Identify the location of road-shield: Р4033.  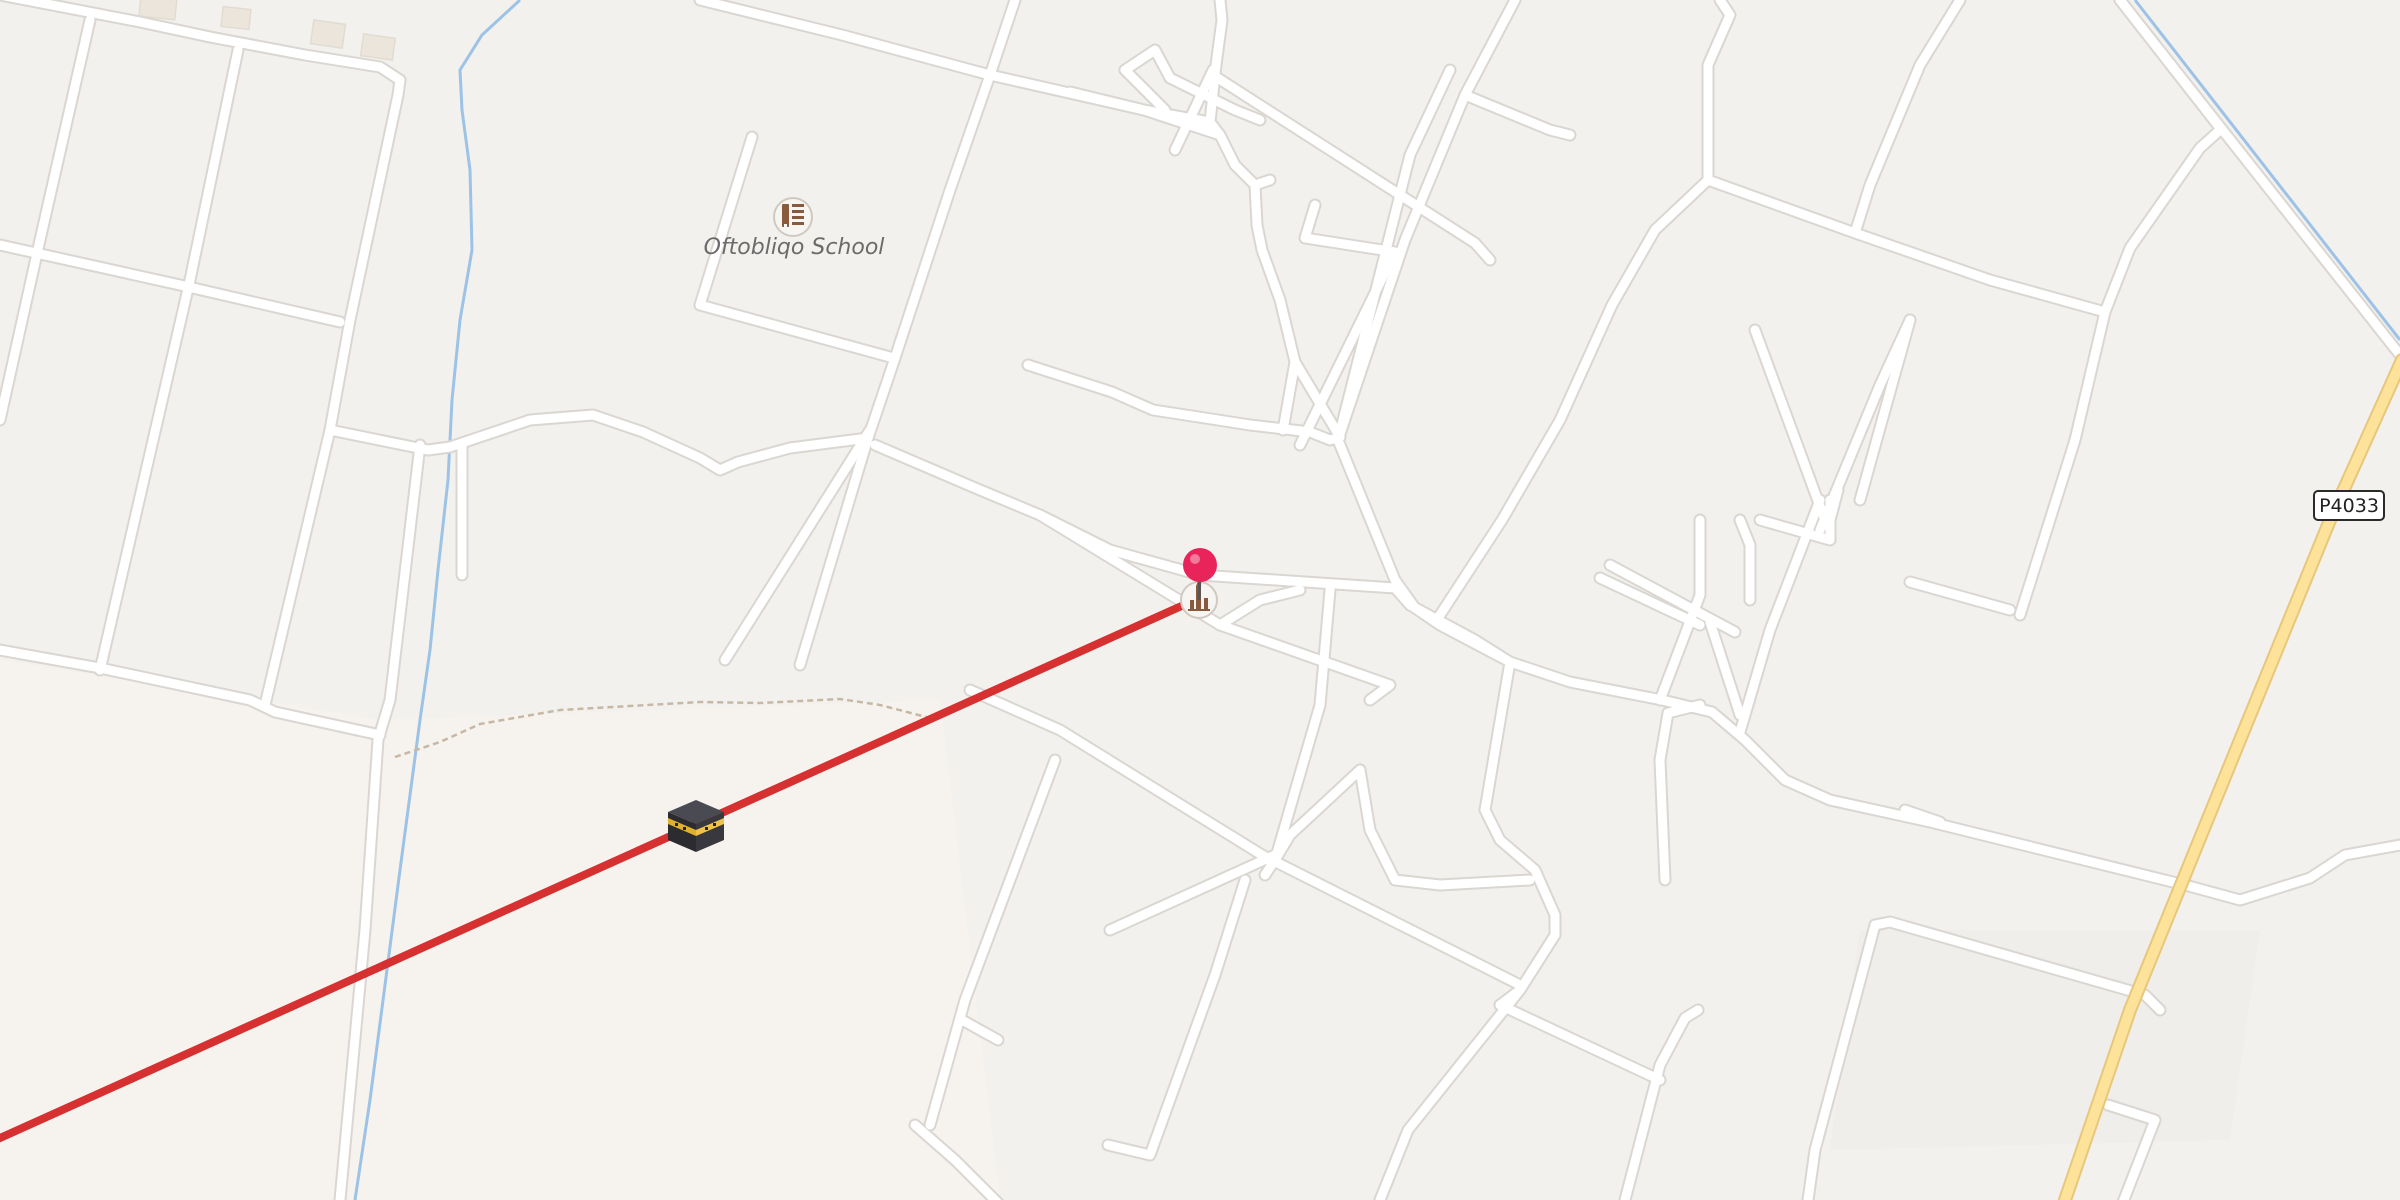
(2349, 505).